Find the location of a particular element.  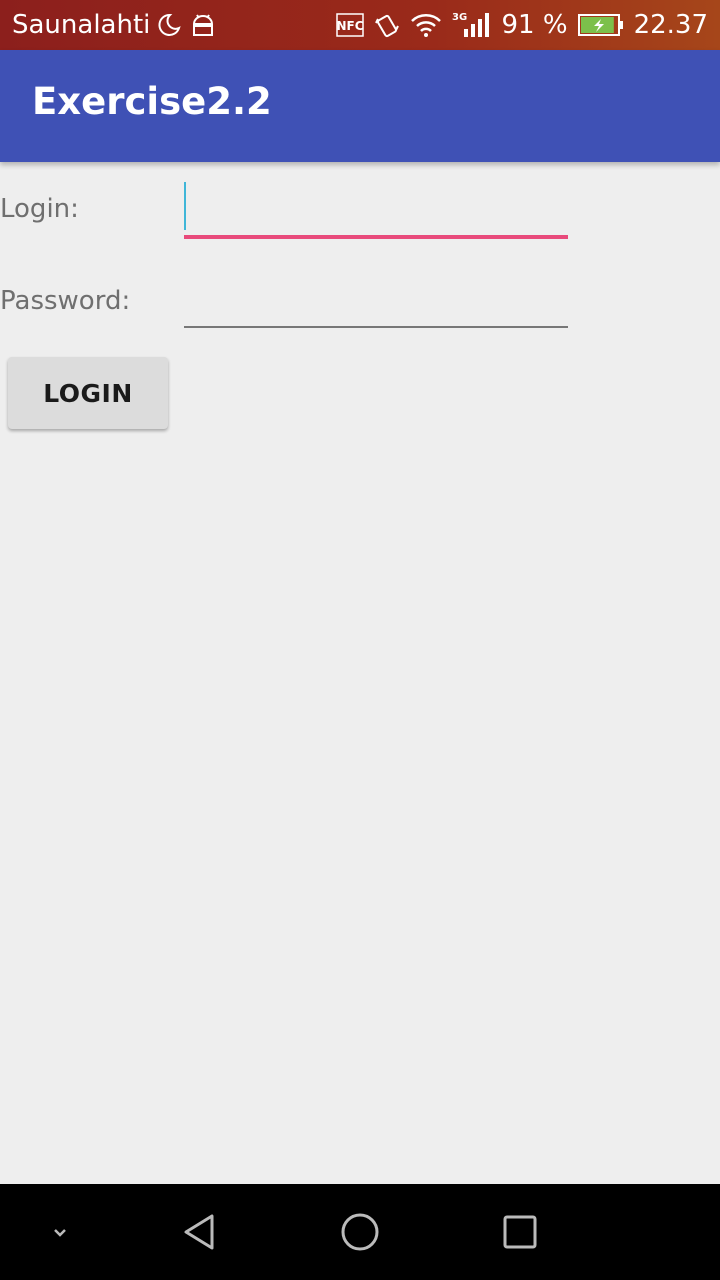

clock: 22.37 is located at coordinates (670, 25).